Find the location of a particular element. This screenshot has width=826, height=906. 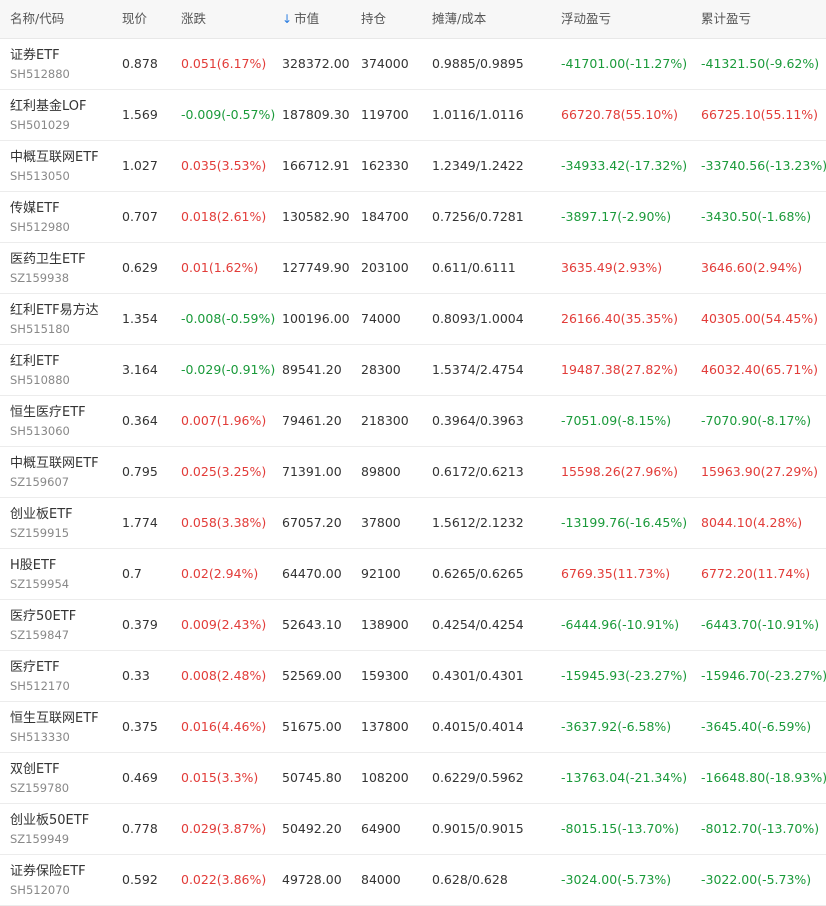

cost: 0.6172/0.6213 is located at coordinates (478, 471).